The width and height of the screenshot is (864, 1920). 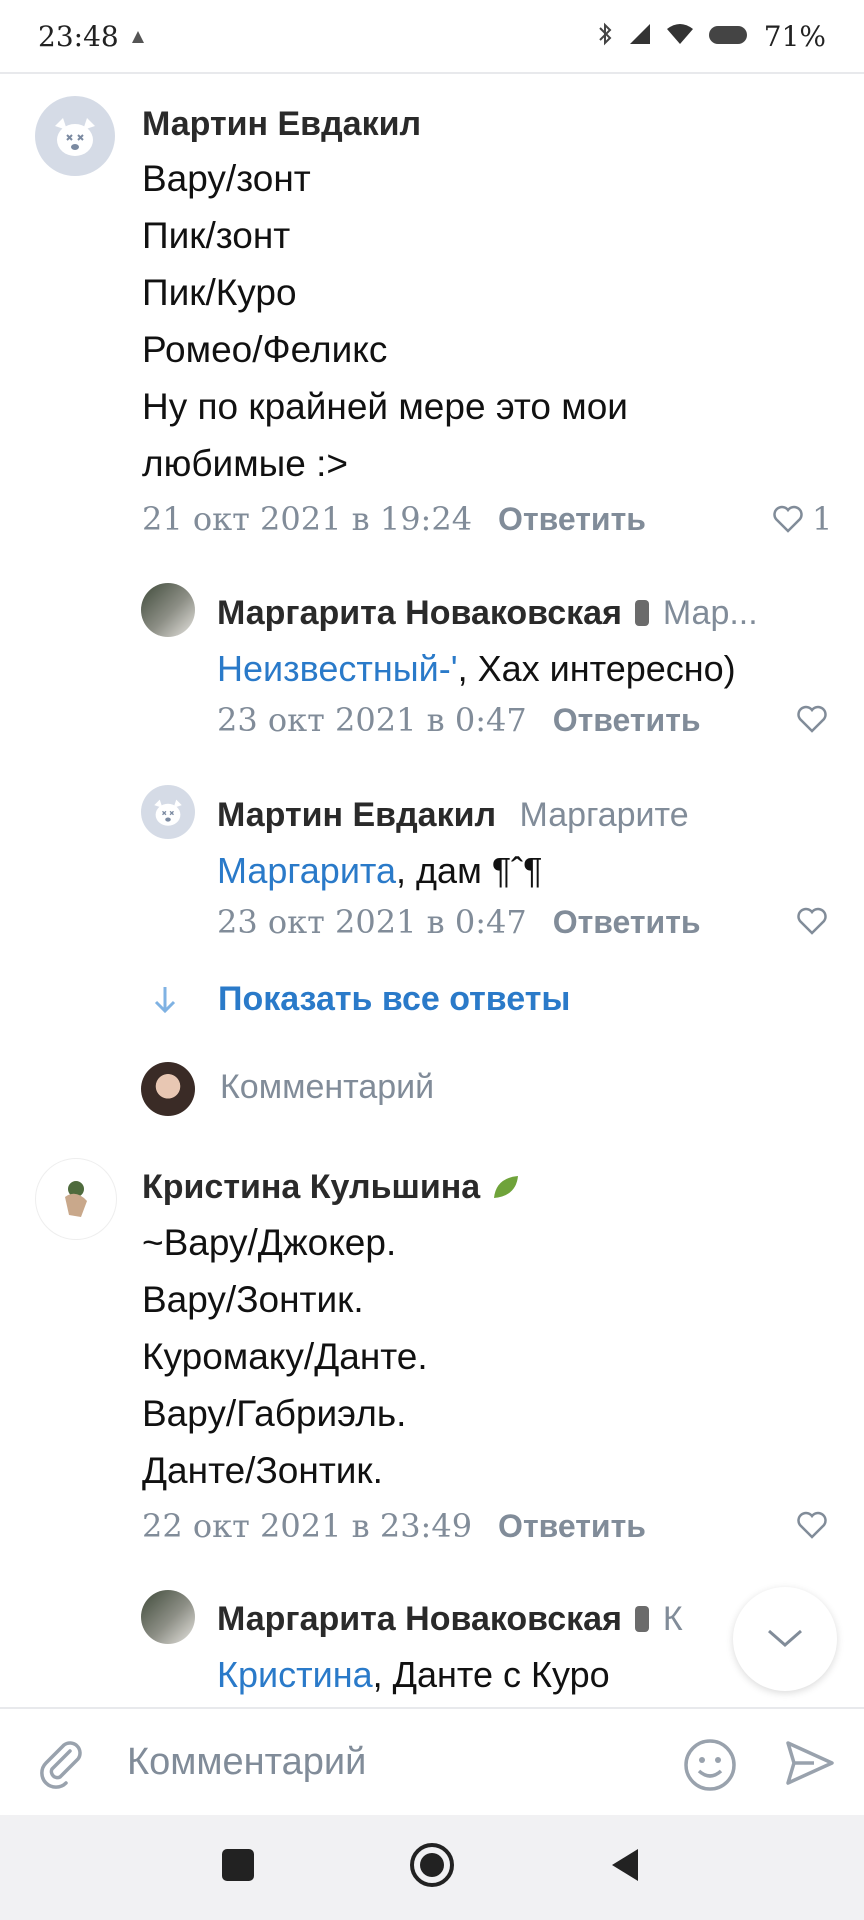 I want to click on comment-text-line: Ромео/Феликс, so click(x=265, y=349).